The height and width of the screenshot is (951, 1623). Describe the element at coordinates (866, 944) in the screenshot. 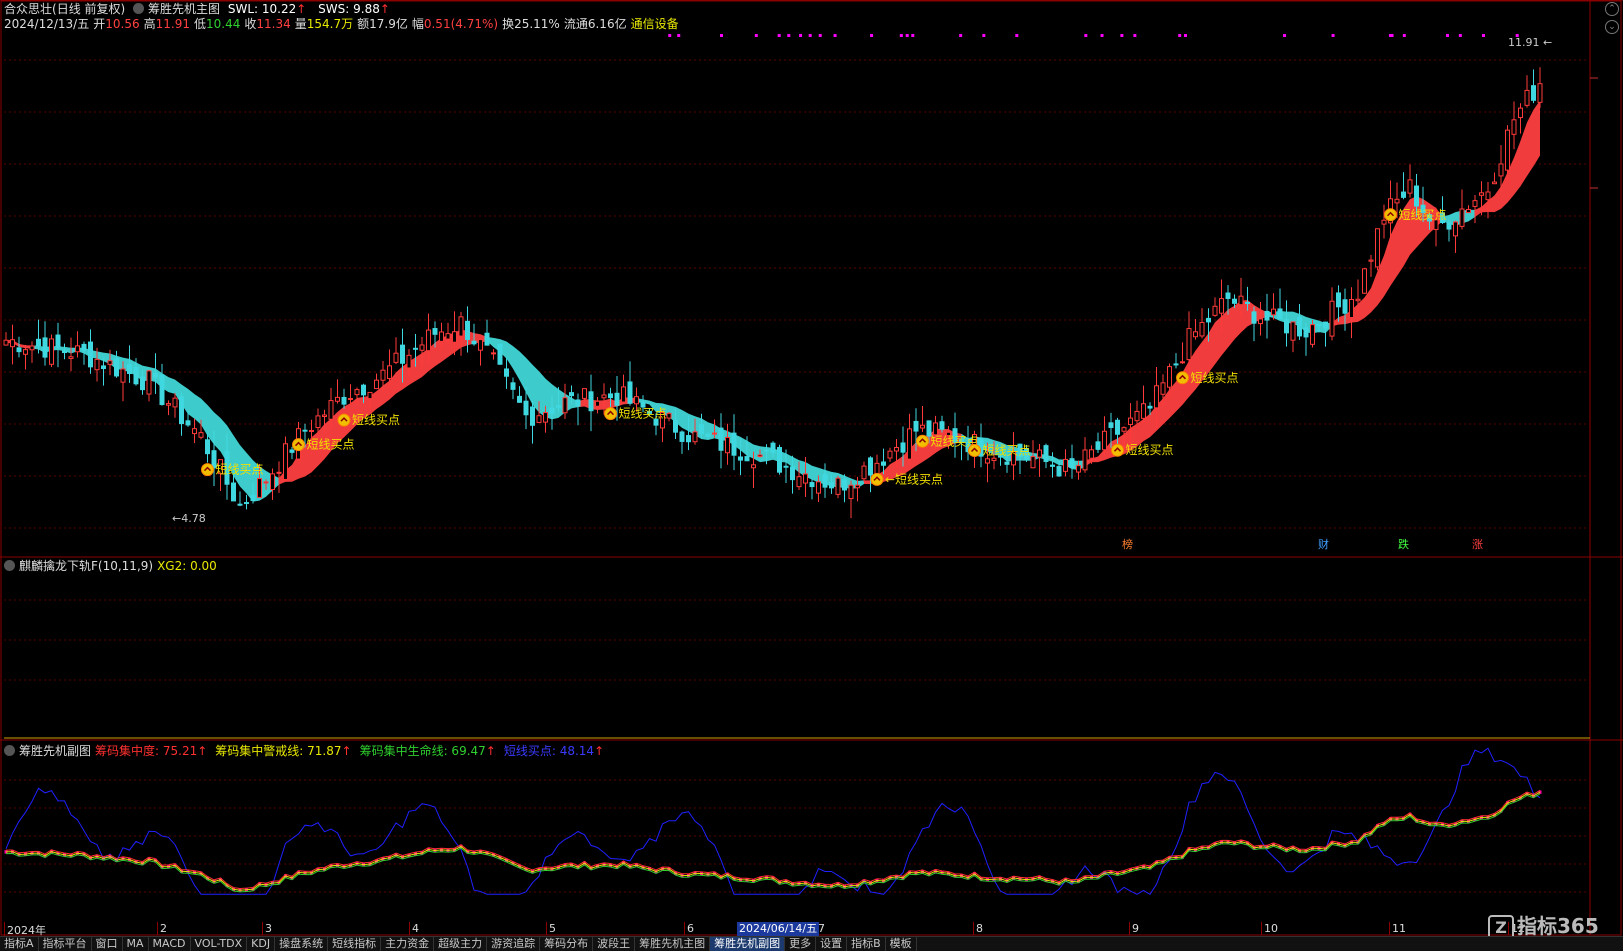

I see `bottom-tab: 指标B` at that location.